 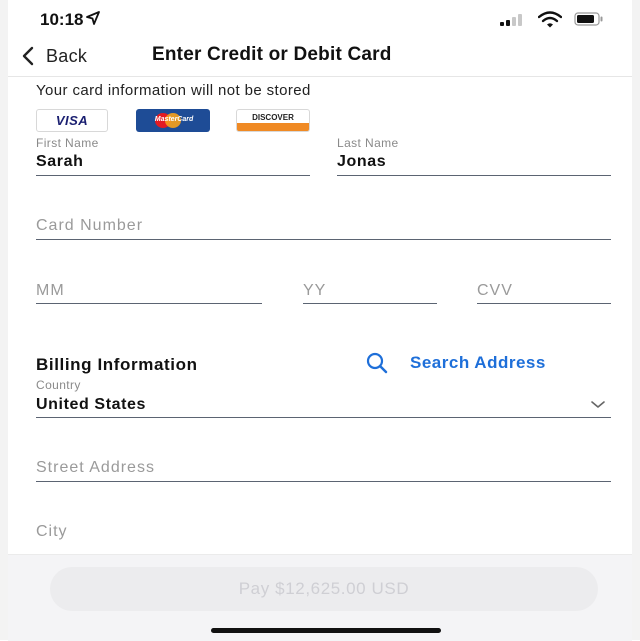 What do you see at coordinates (89, 226) in the screenshot?
I see `card-number-field: Card Number` at bounding box center [89, 226].